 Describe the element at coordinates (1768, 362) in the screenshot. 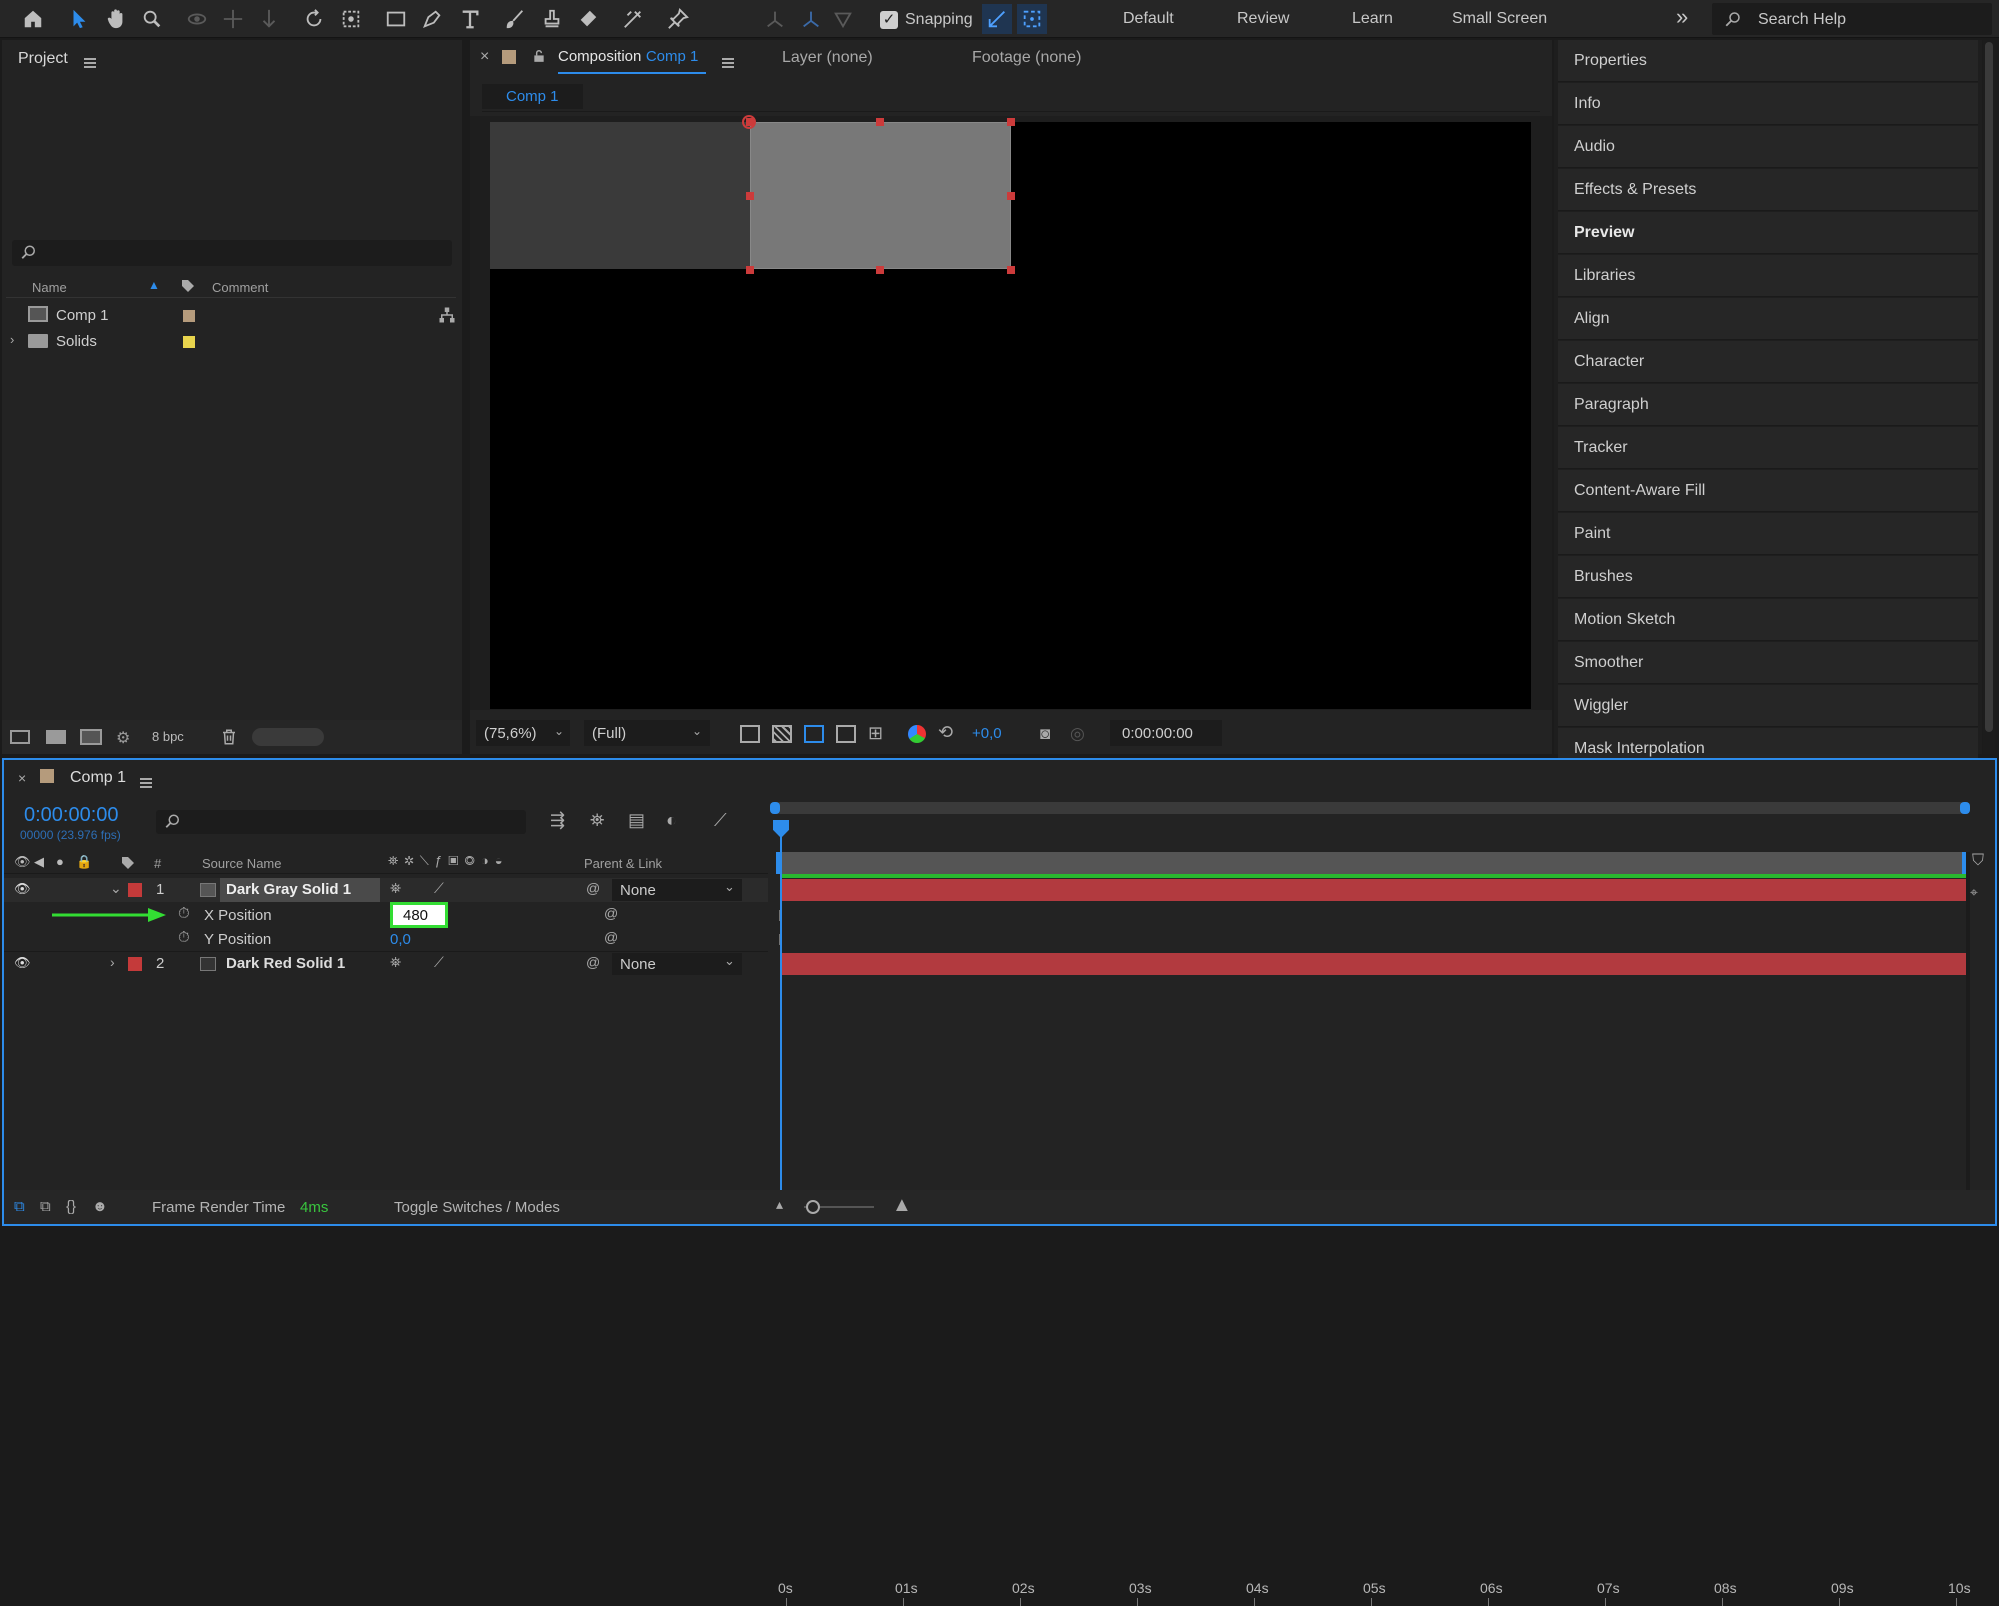

I see `panel-character: Character` at that location.